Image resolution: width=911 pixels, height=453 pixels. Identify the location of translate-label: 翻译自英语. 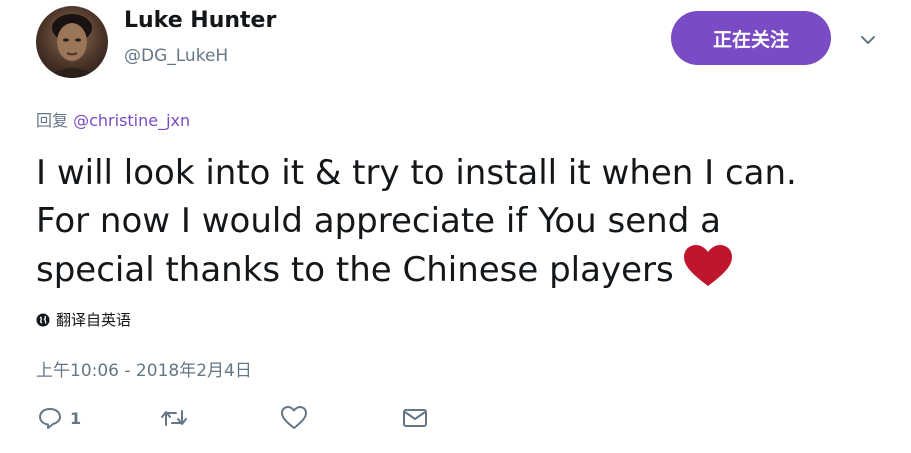
(94, 320).